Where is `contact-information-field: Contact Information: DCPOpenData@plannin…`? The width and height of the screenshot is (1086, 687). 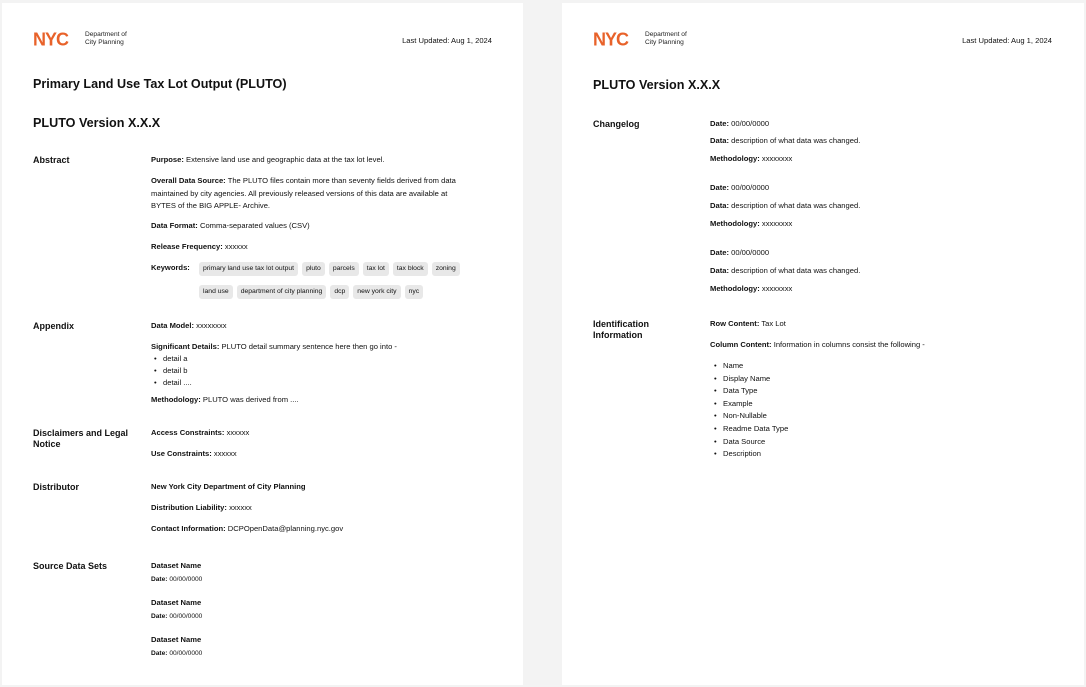
contact-information-field: Contact Information: DCPOpenData@plannin… is located at coordinates (247, 529).